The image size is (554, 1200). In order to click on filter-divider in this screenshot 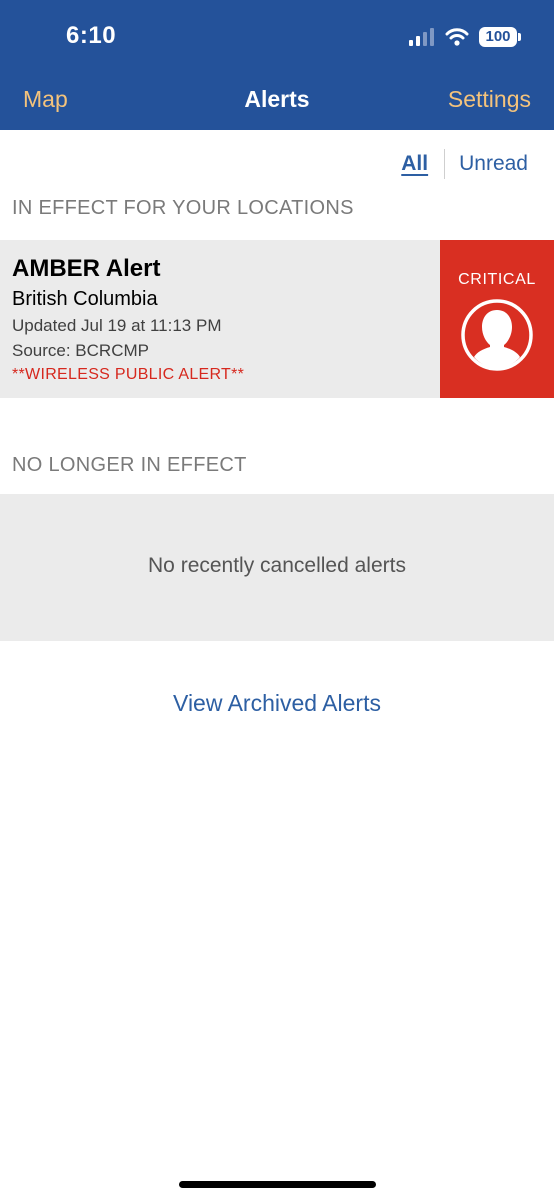, I will do `click(445, 164)`.